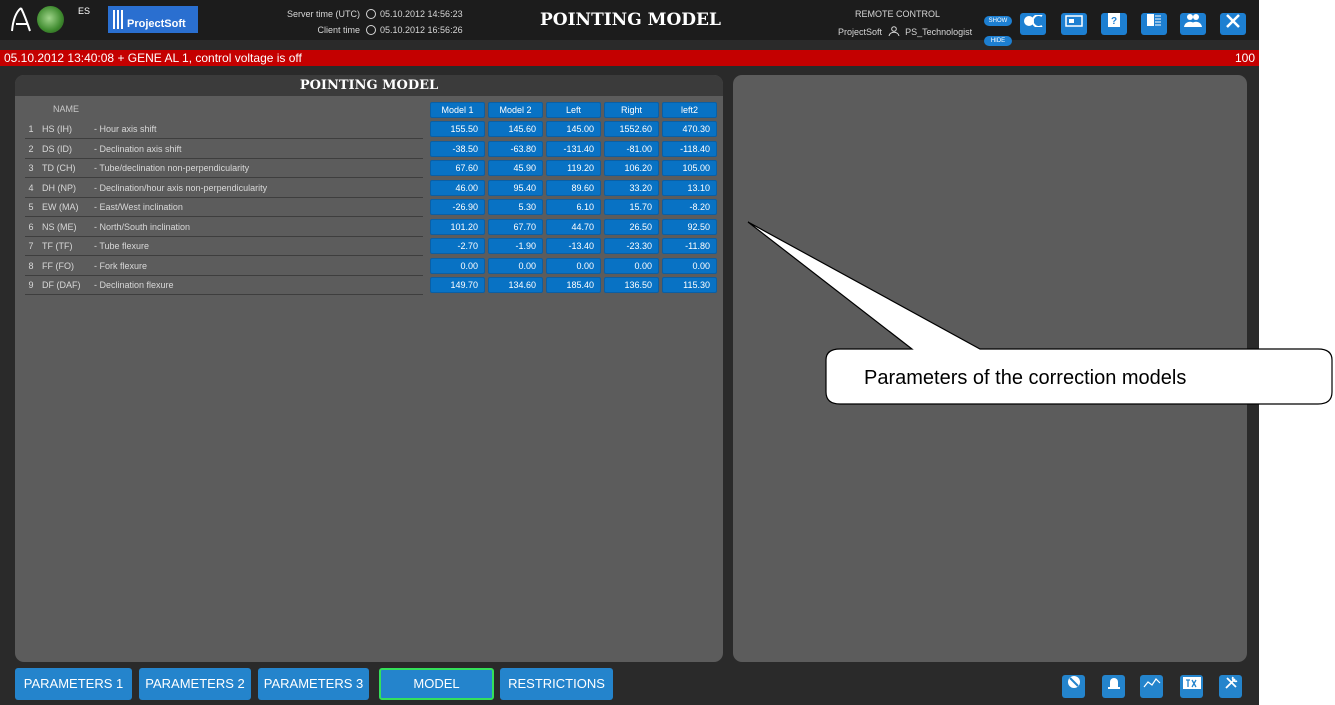  Describe the element at coordinates (515, 285) in the screenshot. I see `value-cell: 134.60` at that location.